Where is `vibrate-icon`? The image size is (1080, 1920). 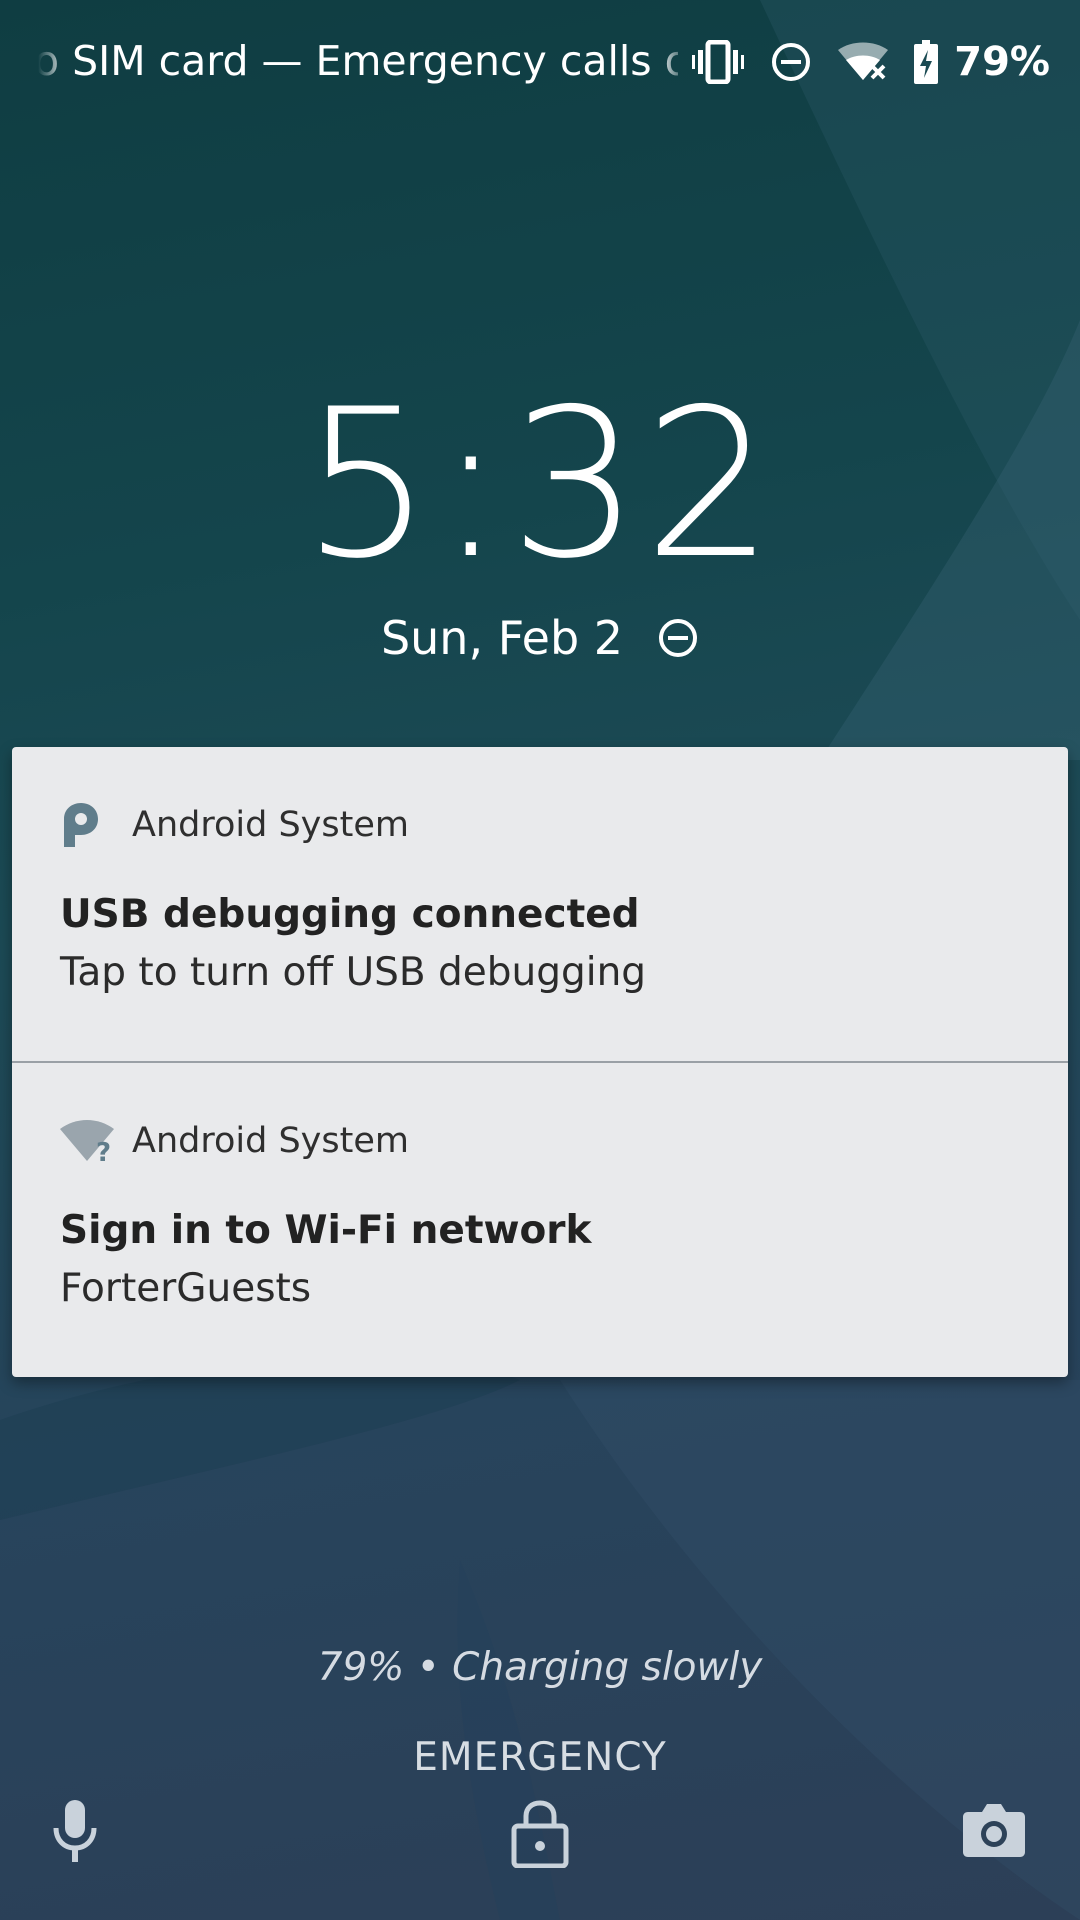
vibrate-icon is located at coordinates (718, 62).